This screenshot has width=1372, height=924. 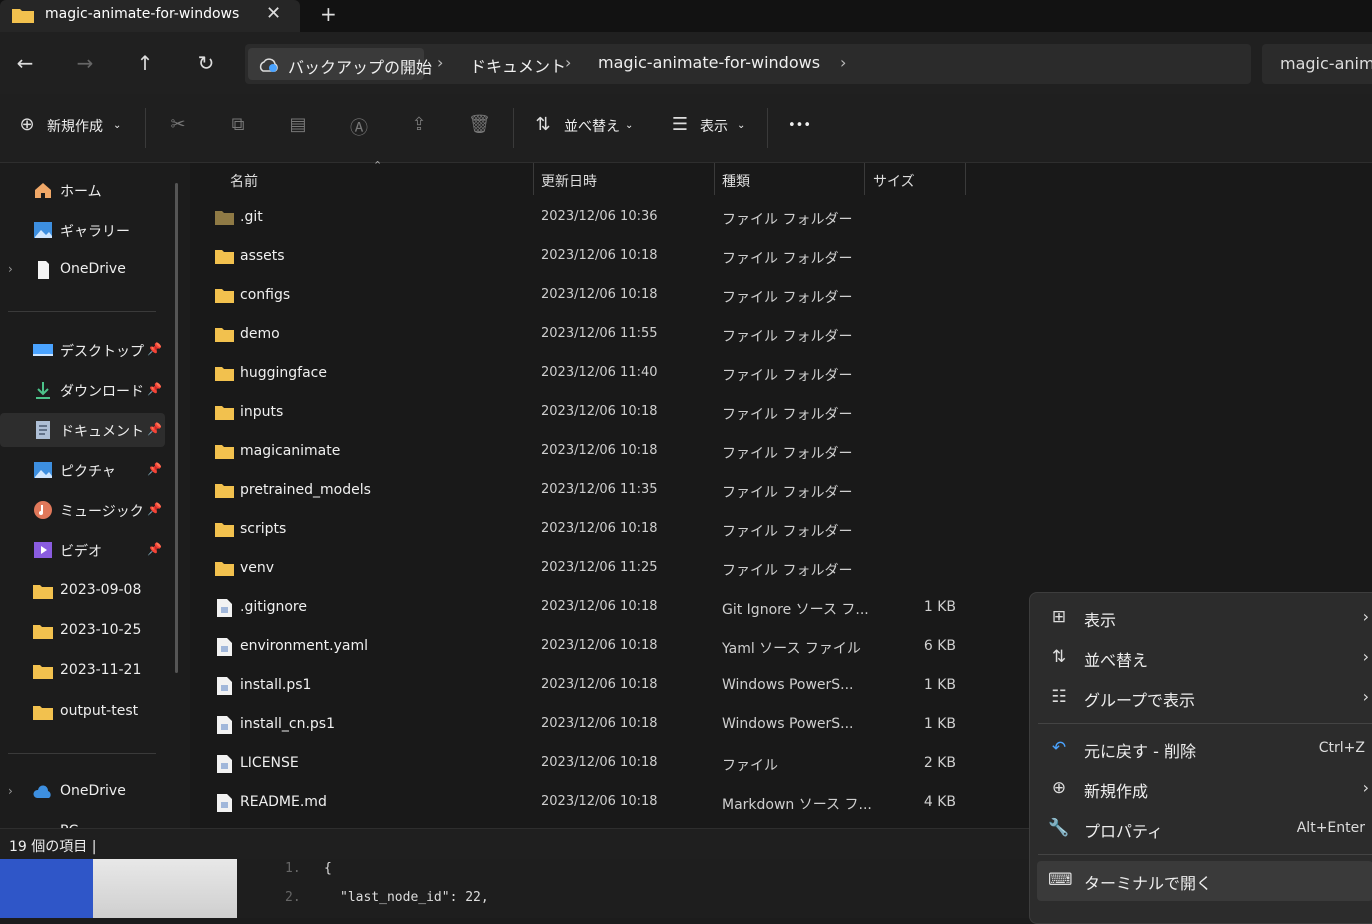 I want to click on file-name: .gitignore, so click(x=273, y=607).